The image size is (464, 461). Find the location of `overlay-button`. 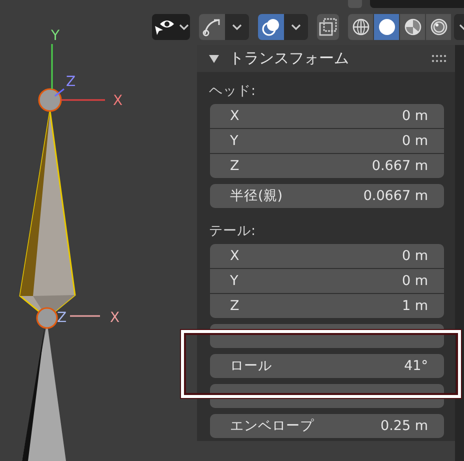

overlay-button is located at coordinates (271, 27).